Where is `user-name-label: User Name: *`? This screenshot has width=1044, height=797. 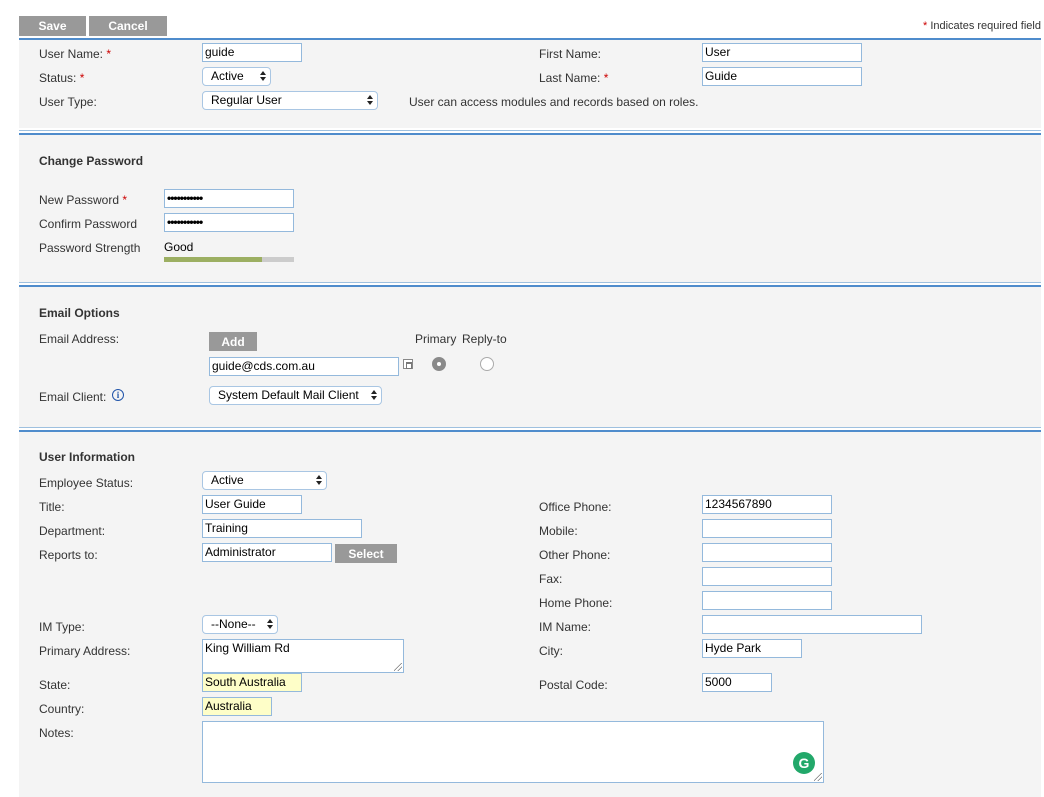 user-name-label: User Name: * is located at coordinates (75, 54).